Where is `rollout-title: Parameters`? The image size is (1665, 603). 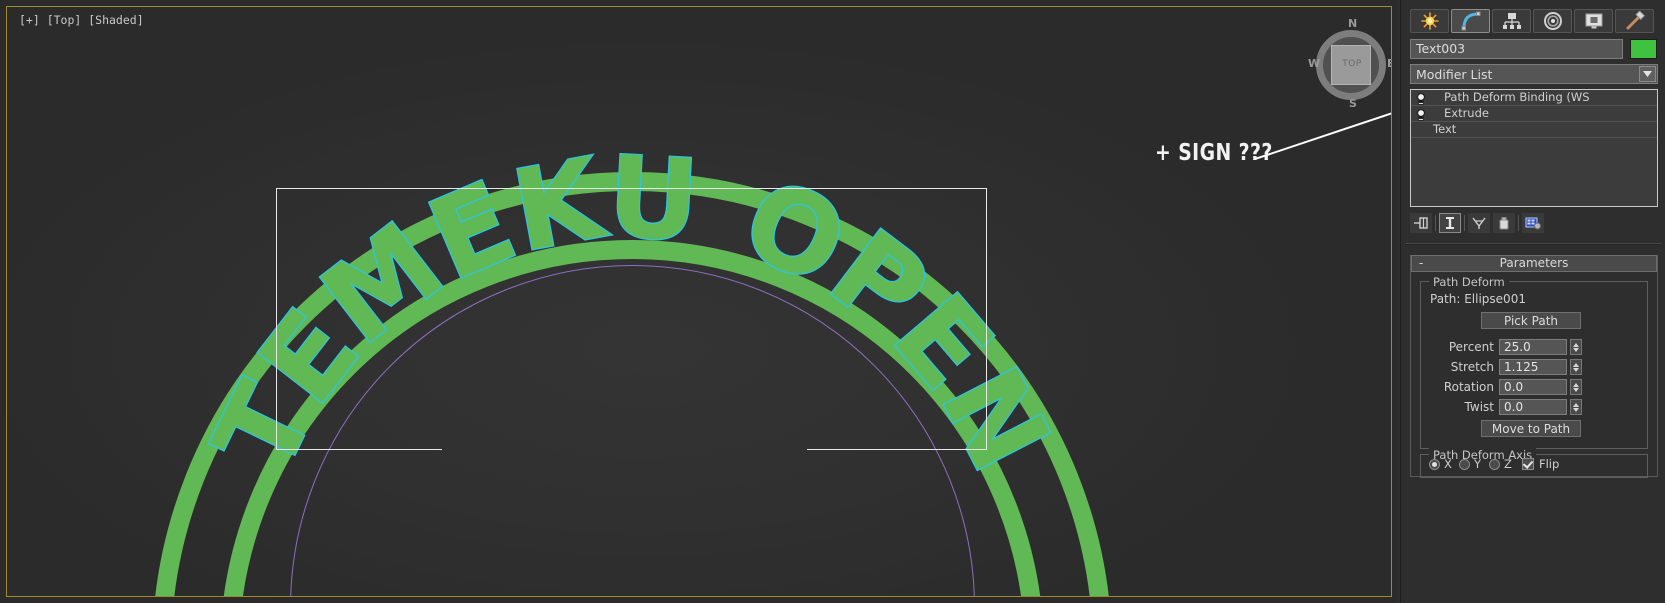 rollout-title: Parameters is located at coordinates (1534, 263).